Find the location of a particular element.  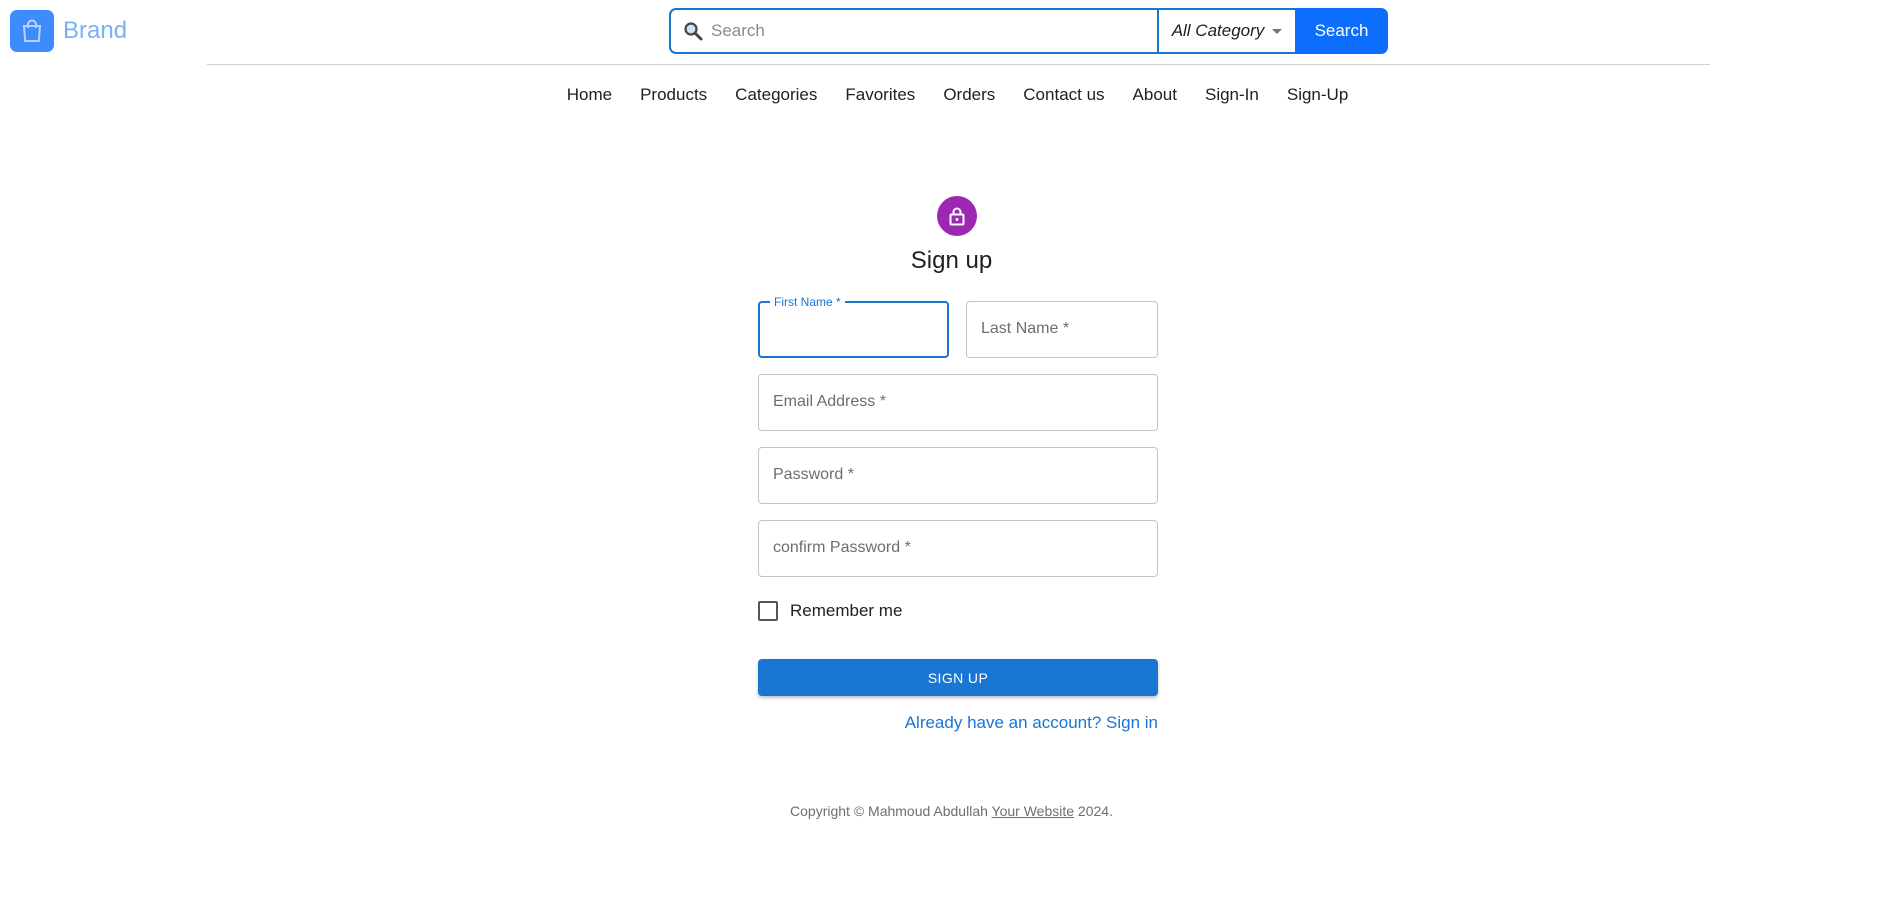

email-label: Email Address * is located at coordinates (829, 401).